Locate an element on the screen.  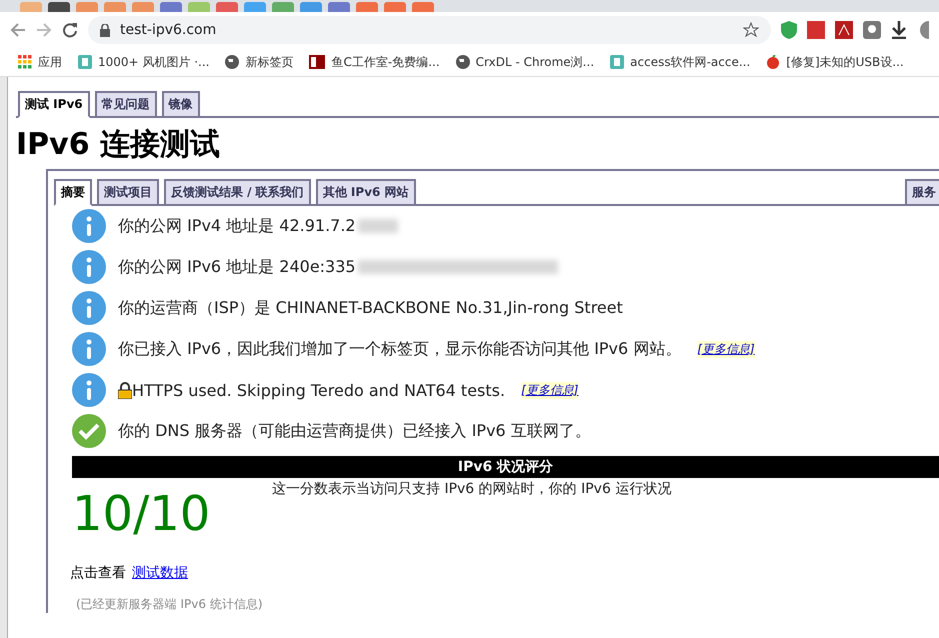
status-message: 你的运营商（ISP）是 CHINANET-BACKBONE No.31,Jin-rong Street is located at coordinates (370, 308).